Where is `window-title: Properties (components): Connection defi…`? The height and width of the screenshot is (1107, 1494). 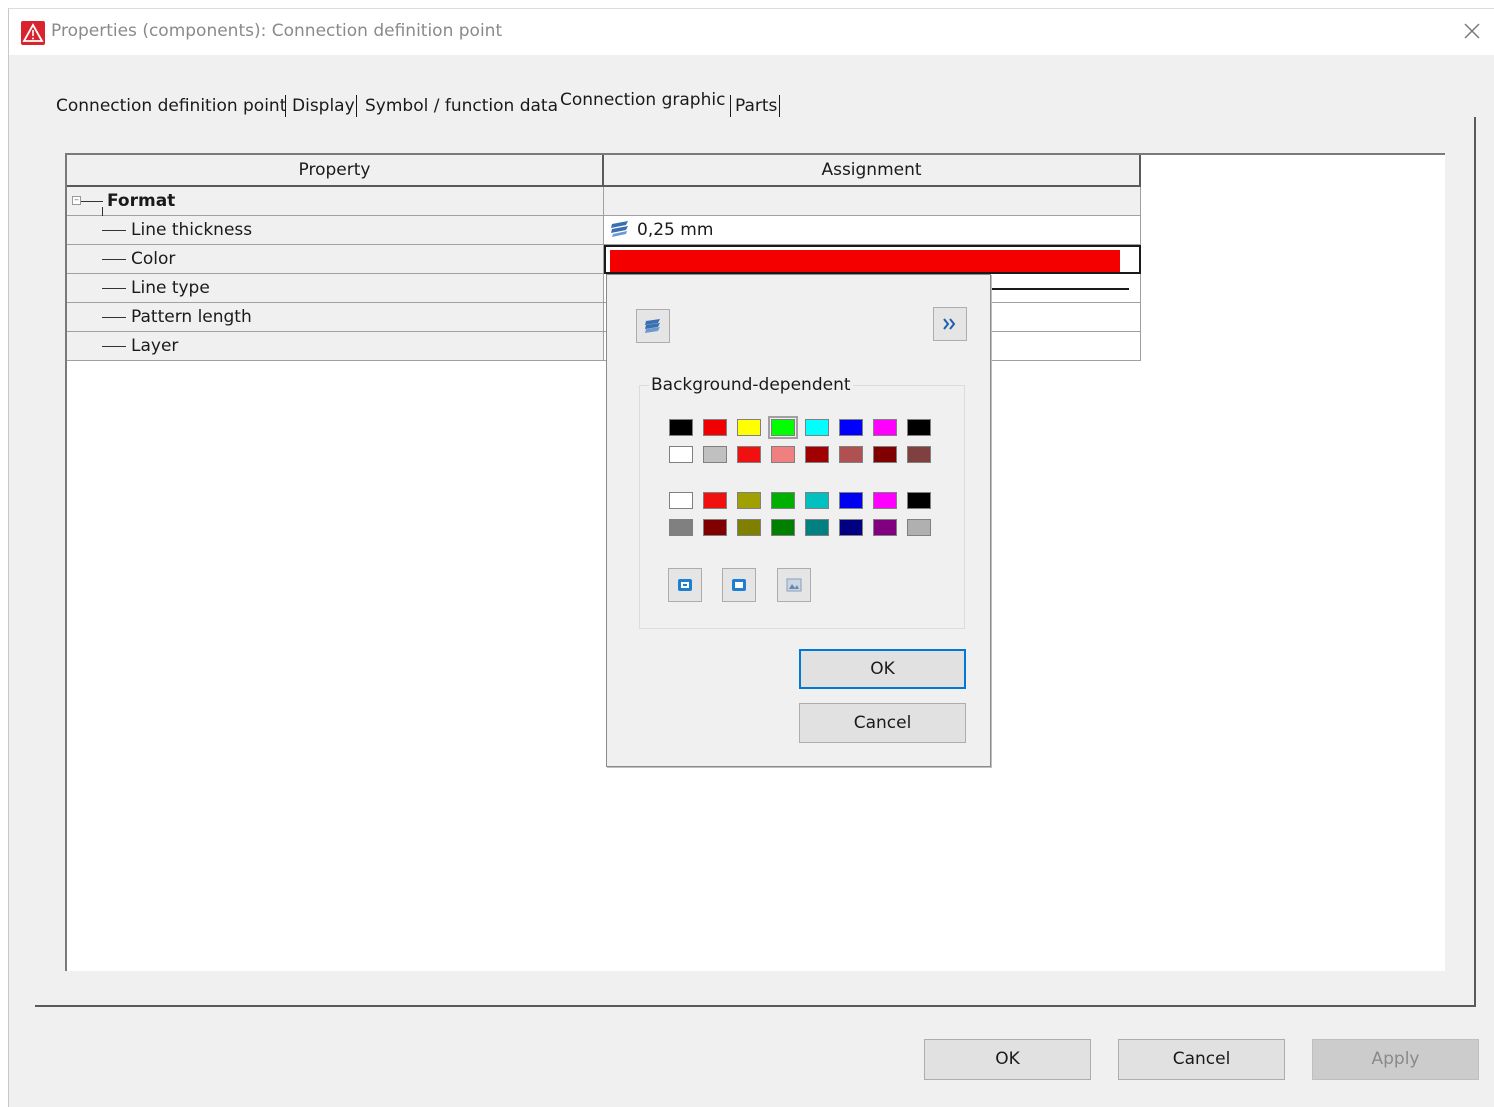 window-title: Properties (components): Connection defi… is located at coordinates (277, 31).